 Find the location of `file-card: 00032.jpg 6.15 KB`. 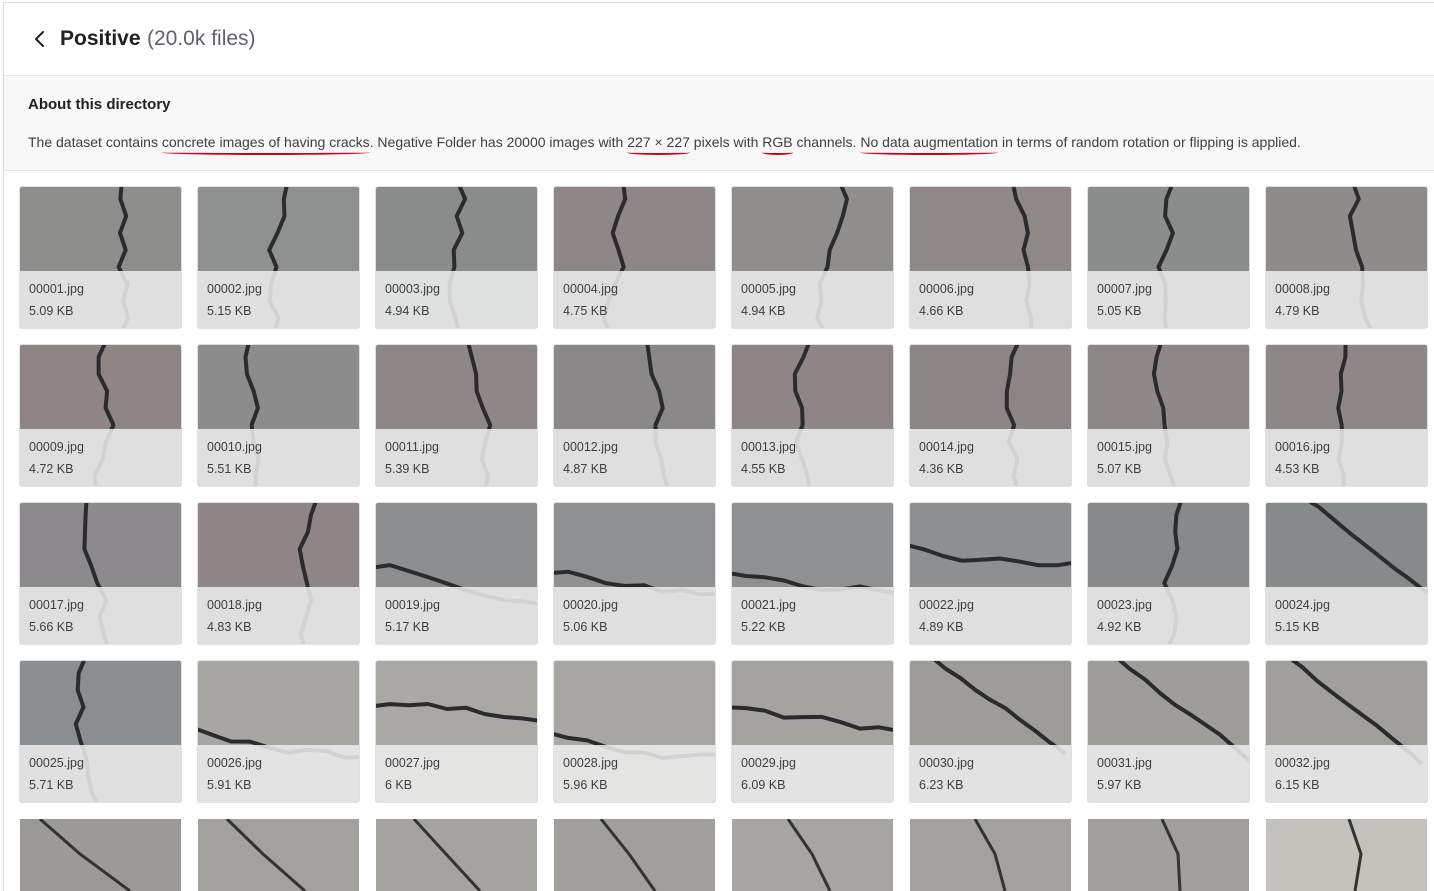

file-card: 00032.jpg 6.15 KB is located at coordinates (1346, 731).